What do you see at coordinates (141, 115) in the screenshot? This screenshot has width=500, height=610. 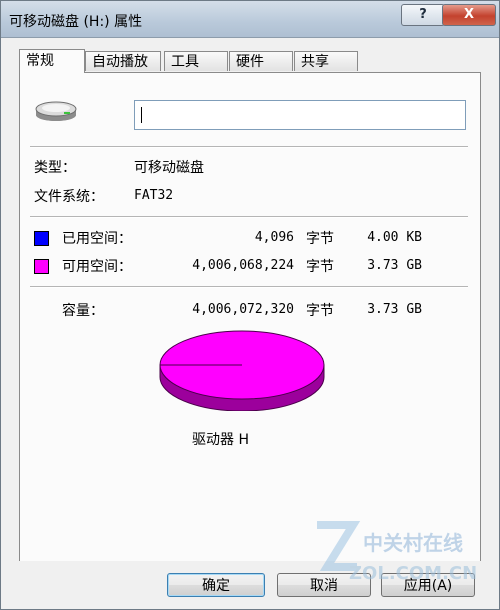 I see `text-caret` at bounding box center [141, 115].